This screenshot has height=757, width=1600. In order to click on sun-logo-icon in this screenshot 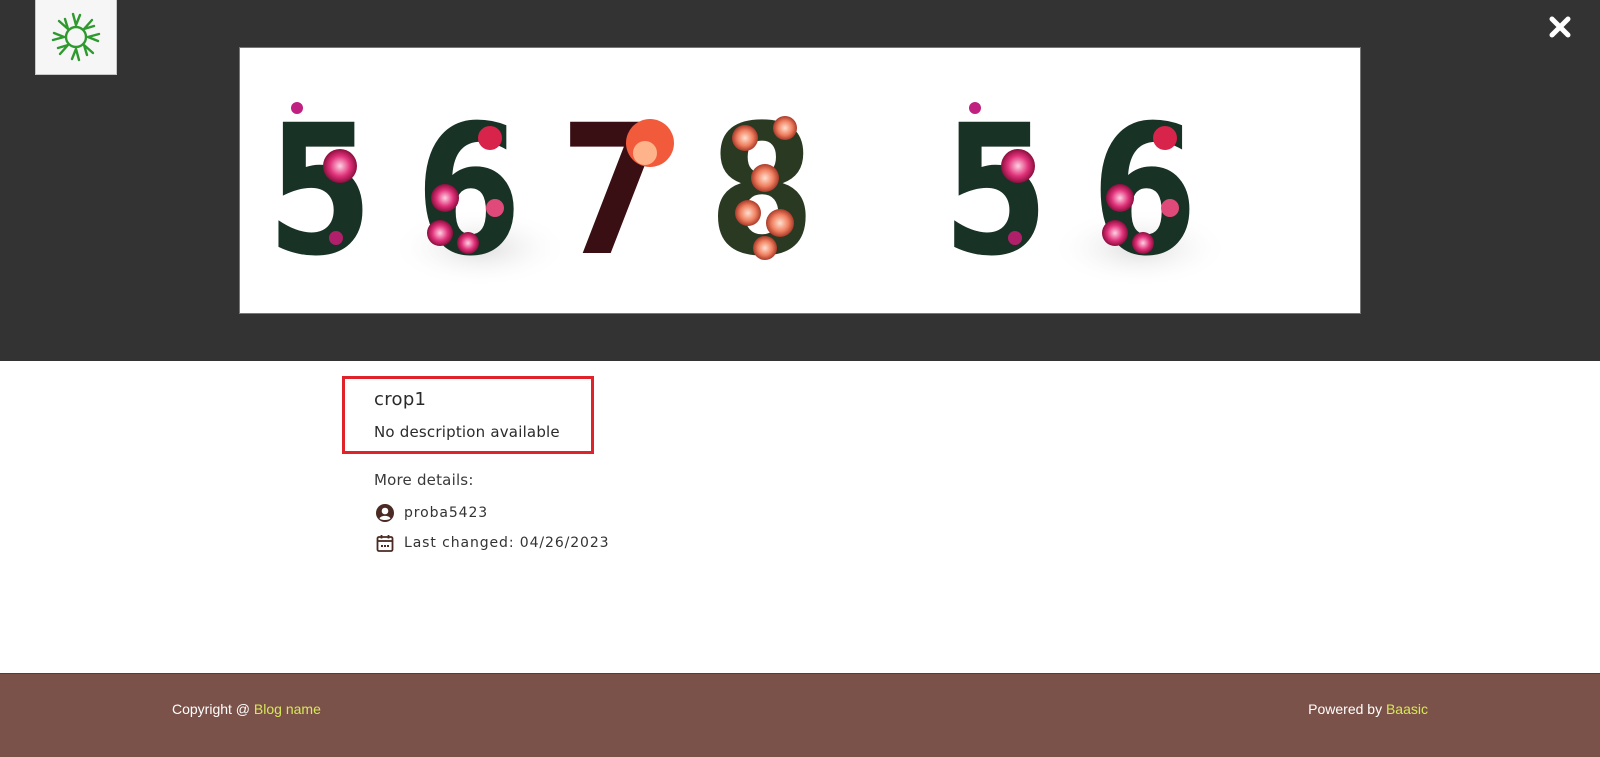, I will do `click(76, 37)`.